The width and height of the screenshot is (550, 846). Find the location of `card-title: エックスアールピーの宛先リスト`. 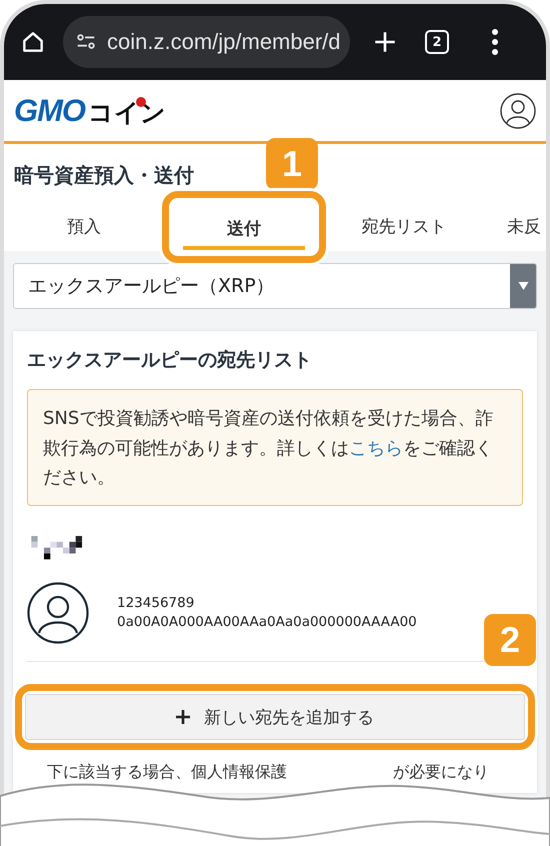

card-title: エックスアールピーの宛先リスト is located at coordinates (170, 360).